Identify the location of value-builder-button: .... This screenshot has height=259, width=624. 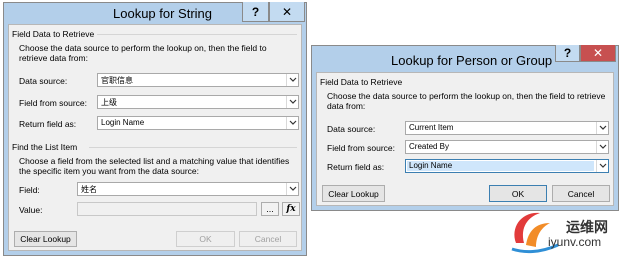
(270, 209).